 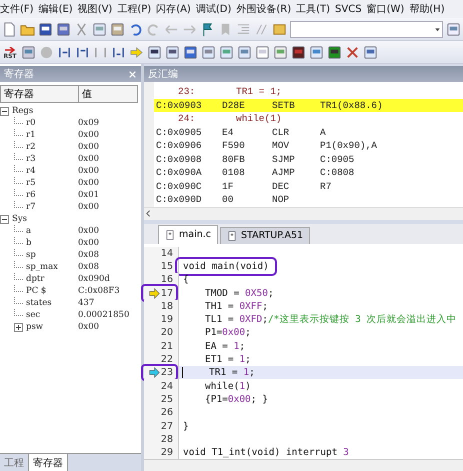 I want to click on line-number: 27, so click(x=167, y=426).